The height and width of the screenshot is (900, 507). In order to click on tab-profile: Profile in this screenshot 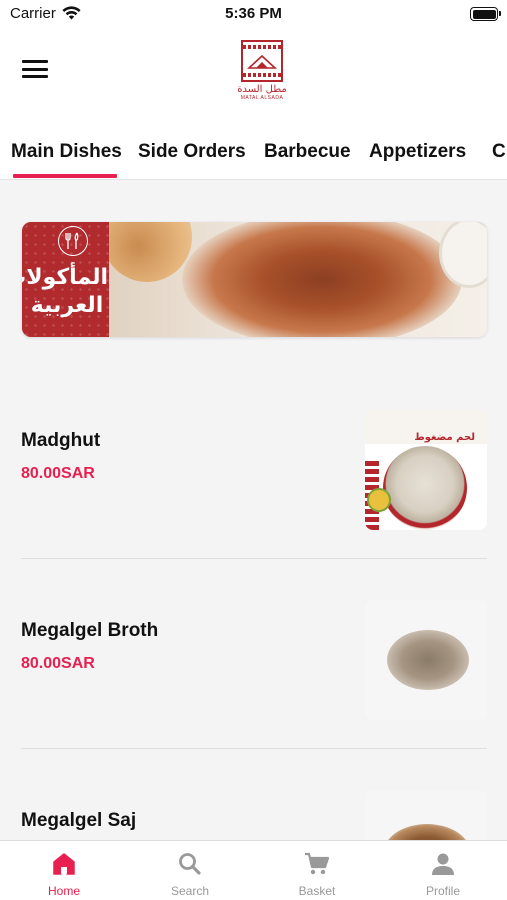, I will do `click(443, 870)`.